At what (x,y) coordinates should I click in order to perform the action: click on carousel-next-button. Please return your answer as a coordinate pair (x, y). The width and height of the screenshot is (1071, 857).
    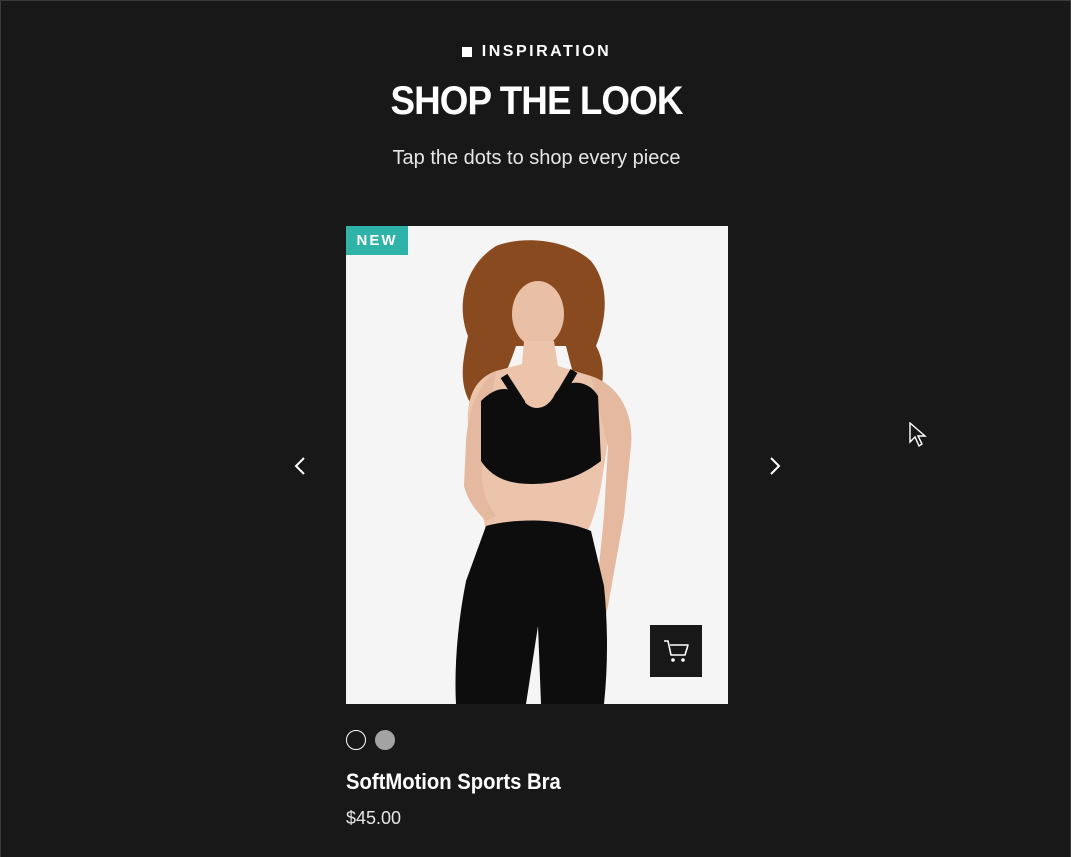
    Looking at the image, I should click on (775, 466).